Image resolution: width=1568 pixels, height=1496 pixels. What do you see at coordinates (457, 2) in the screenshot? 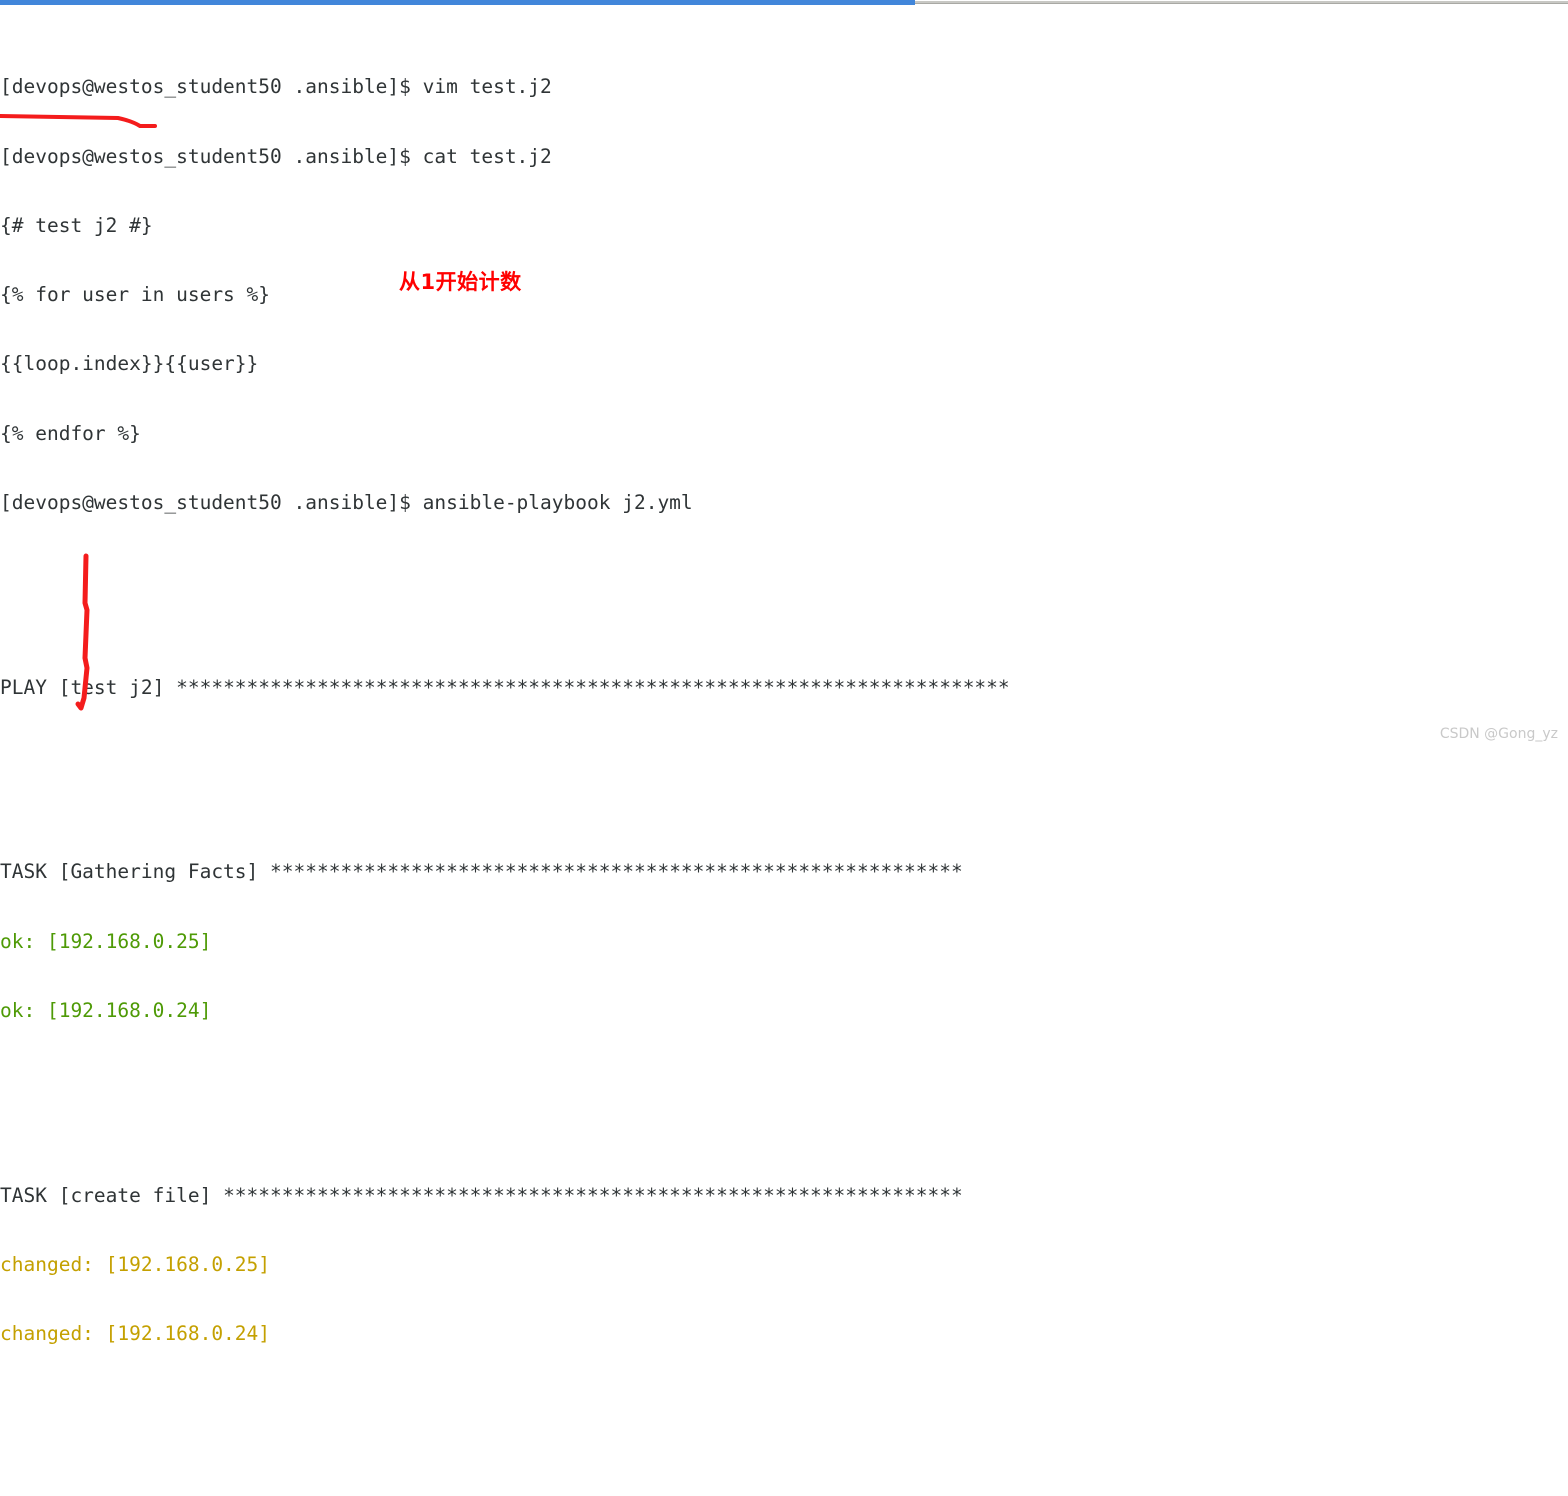
I see `titlebar-active-strip` at bounding box center [457, 2].